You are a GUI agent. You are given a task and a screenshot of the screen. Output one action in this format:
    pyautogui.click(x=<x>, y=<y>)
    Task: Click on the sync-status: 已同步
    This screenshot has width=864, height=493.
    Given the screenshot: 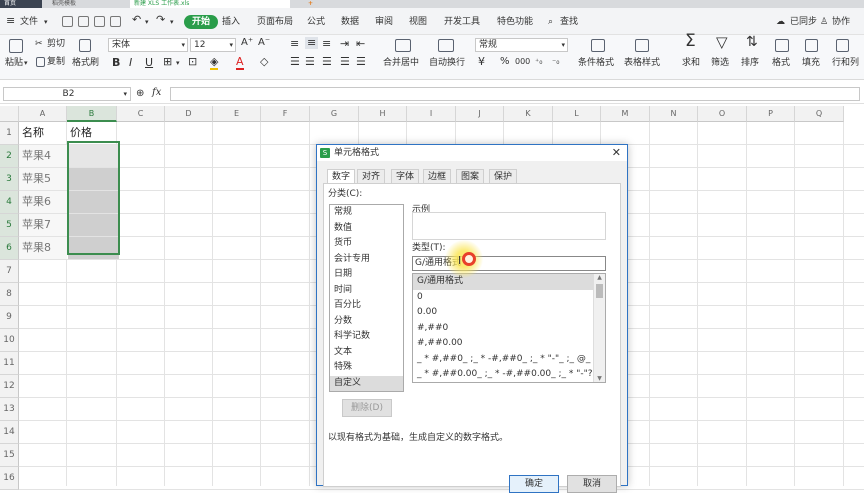 What is the action you would take?
    pyautogui.click(x=803, y=22)
    